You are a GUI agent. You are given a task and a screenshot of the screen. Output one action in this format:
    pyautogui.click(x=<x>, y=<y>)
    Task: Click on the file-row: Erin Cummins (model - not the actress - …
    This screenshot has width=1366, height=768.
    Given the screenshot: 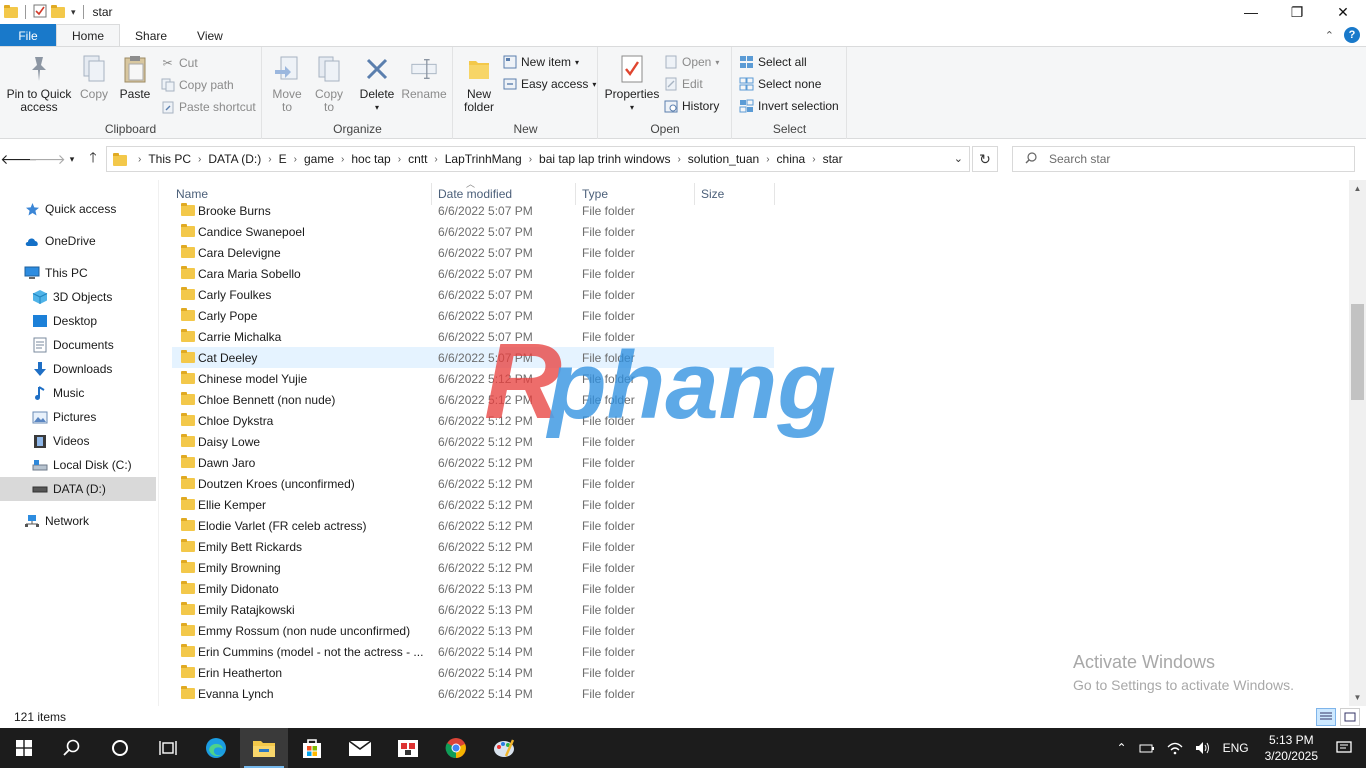 What is the action you would take?
    pyautogui.click(x=473, y=651)
    